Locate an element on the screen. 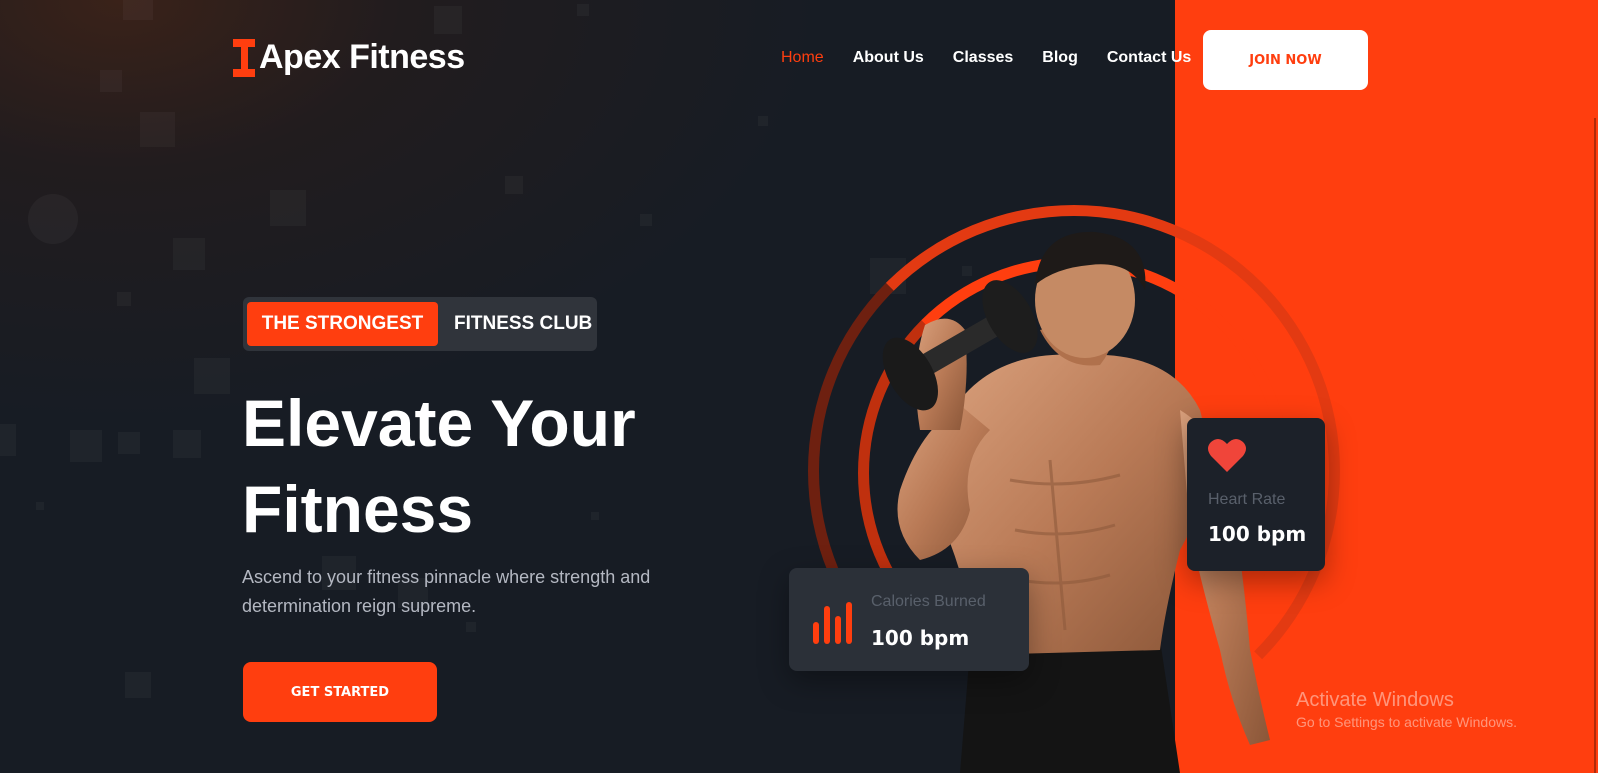  tagline-highlight: THE STRONGEST is located at coordinates (342, 324).